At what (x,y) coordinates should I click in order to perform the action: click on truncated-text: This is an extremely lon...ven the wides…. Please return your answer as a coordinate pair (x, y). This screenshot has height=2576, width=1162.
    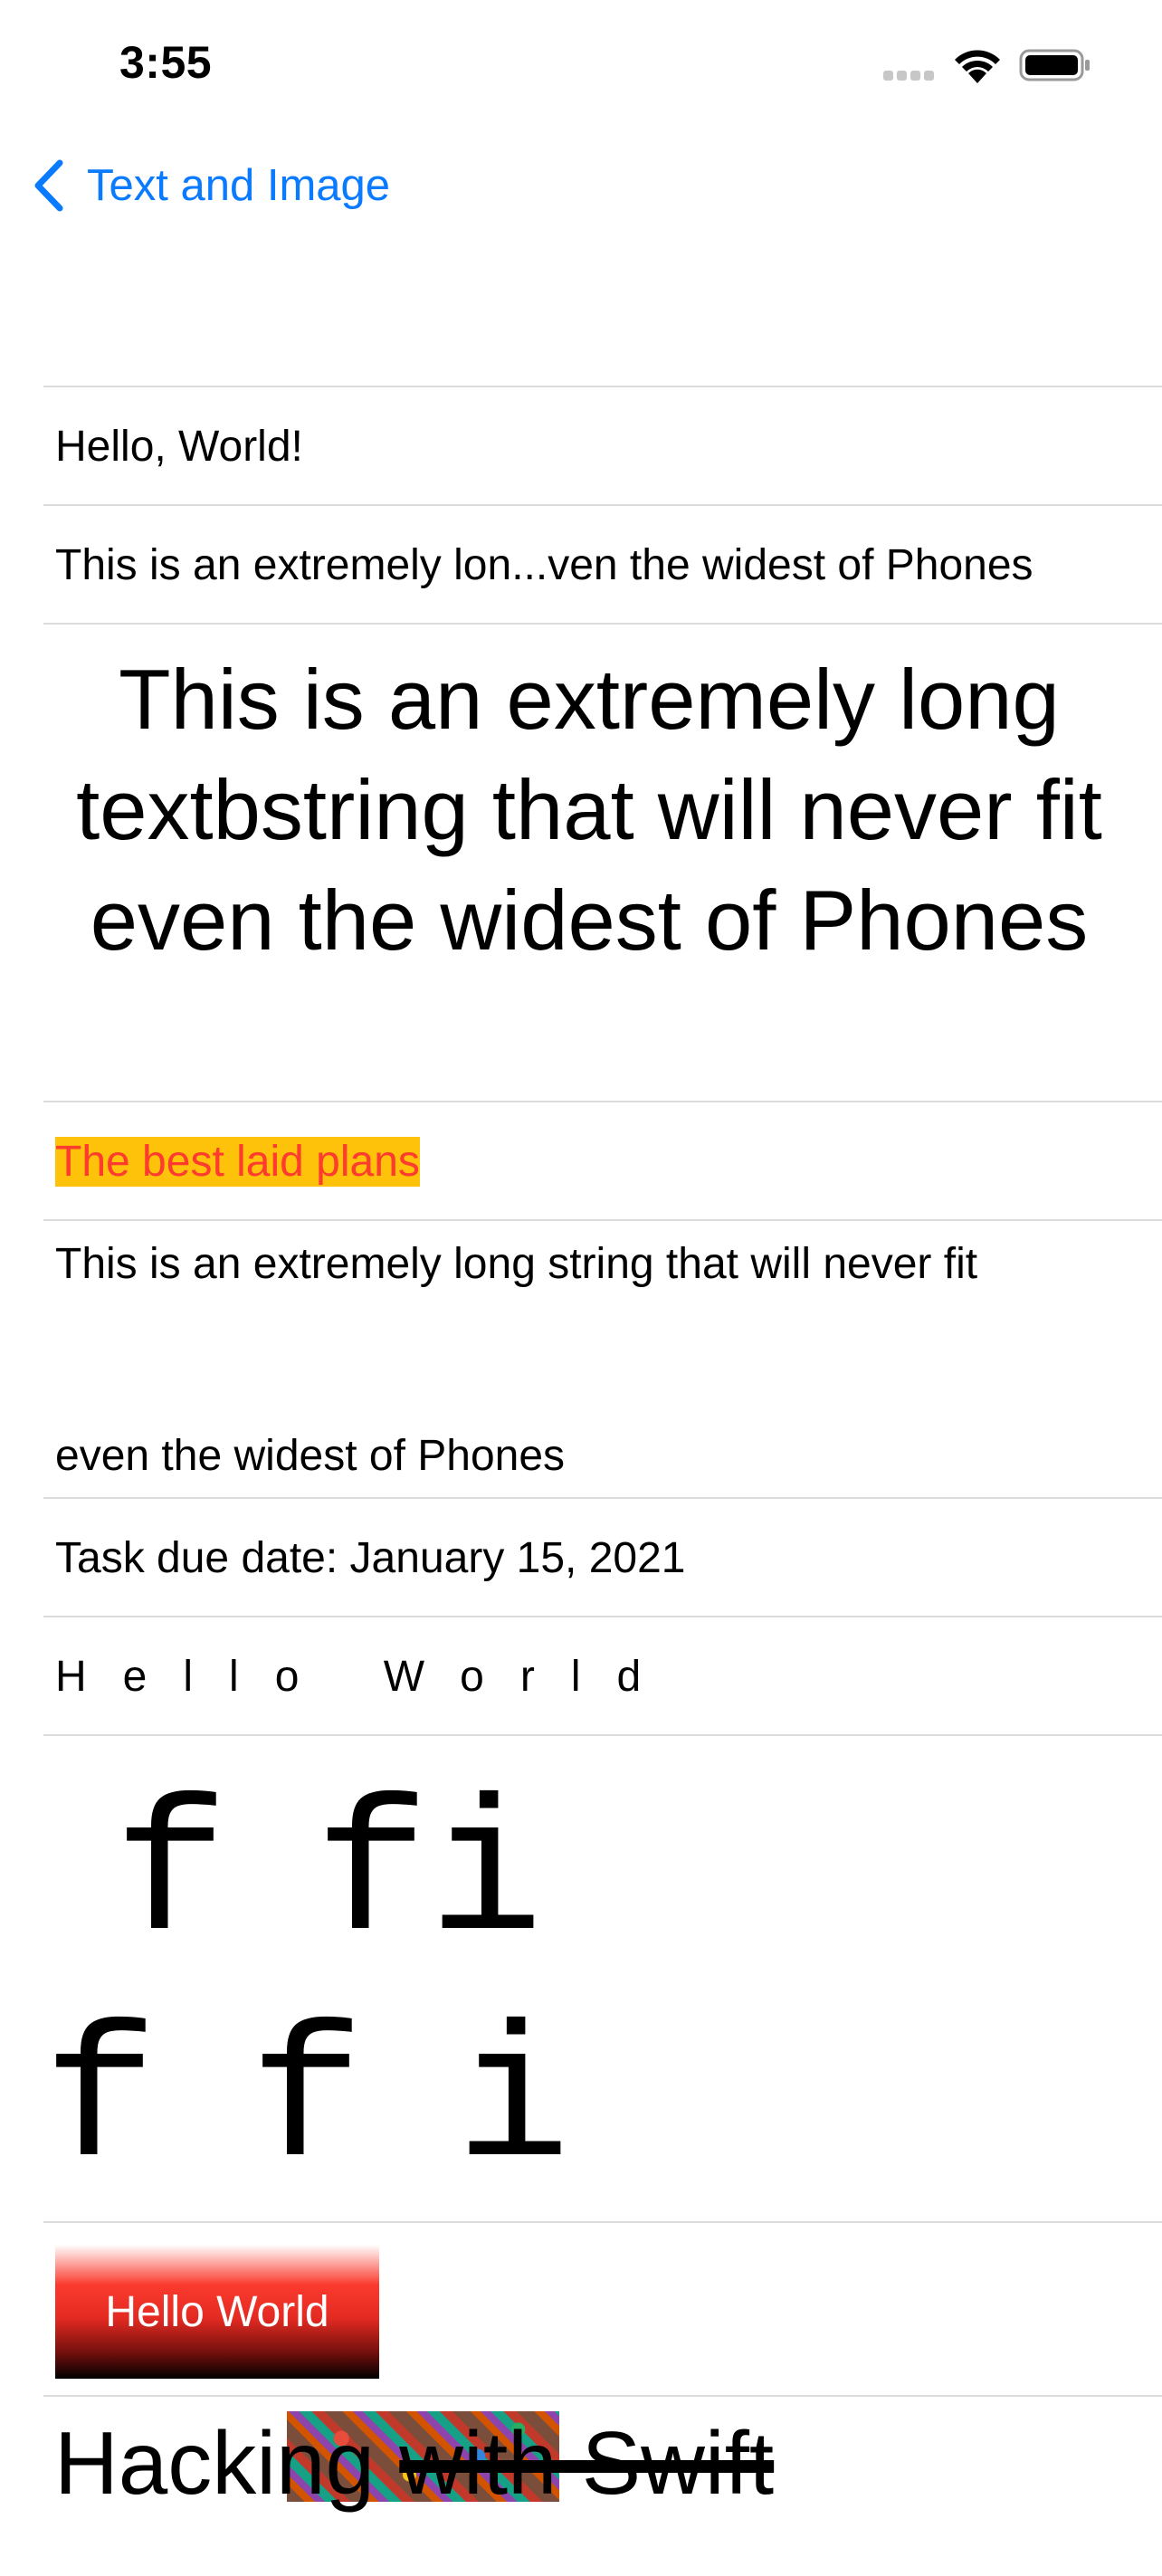
    Looking at the image, I should click on (544, 565).